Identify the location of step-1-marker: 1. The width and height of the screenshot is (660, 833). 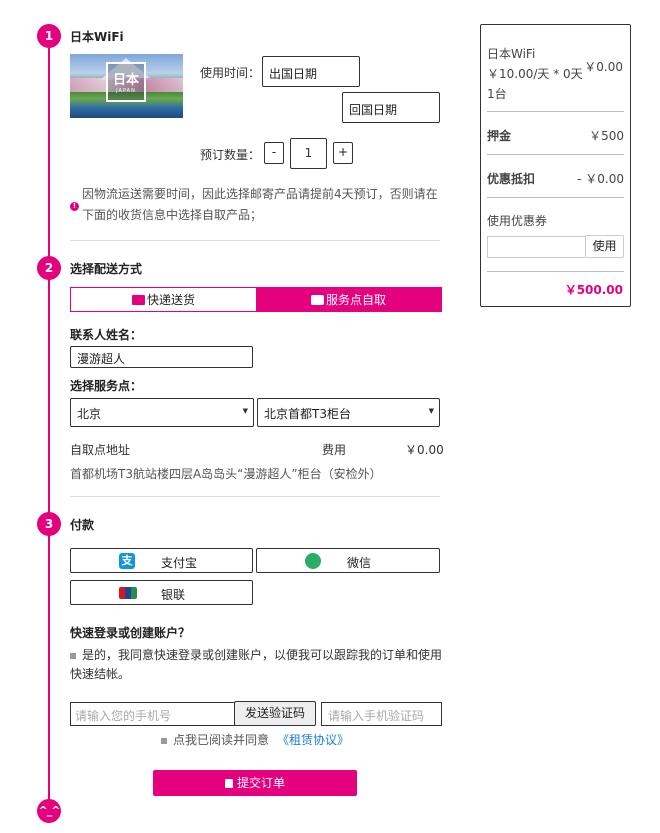
(49, 36).